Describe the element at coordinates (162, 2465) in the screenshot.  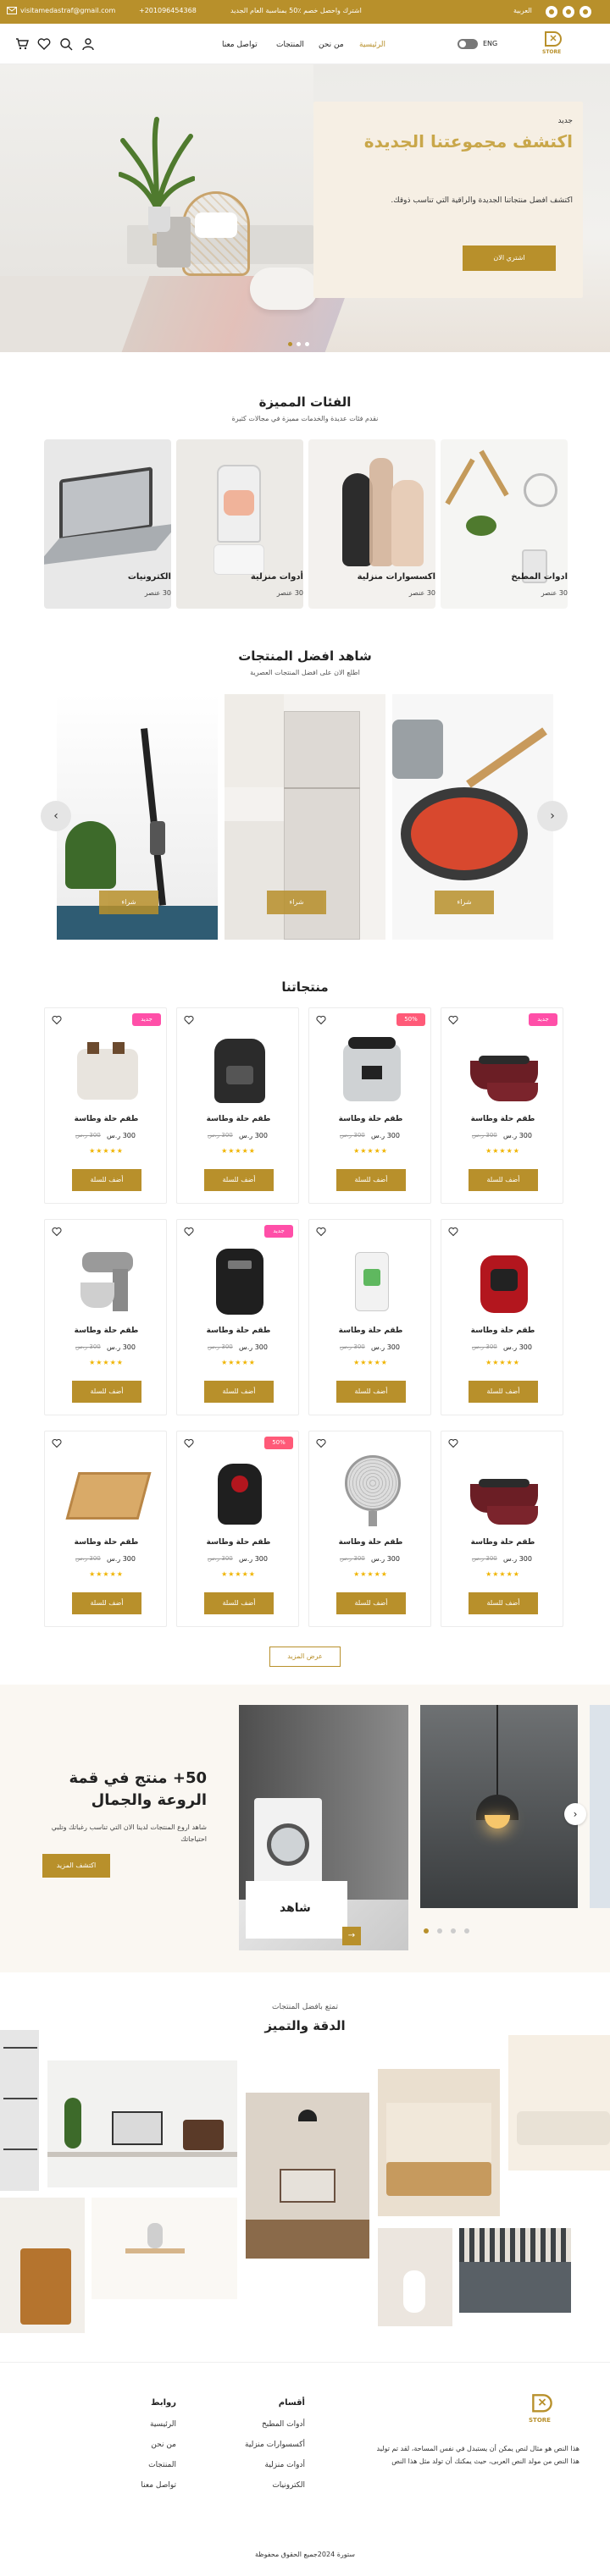
I see `footer-link: المنتجات` at that location.